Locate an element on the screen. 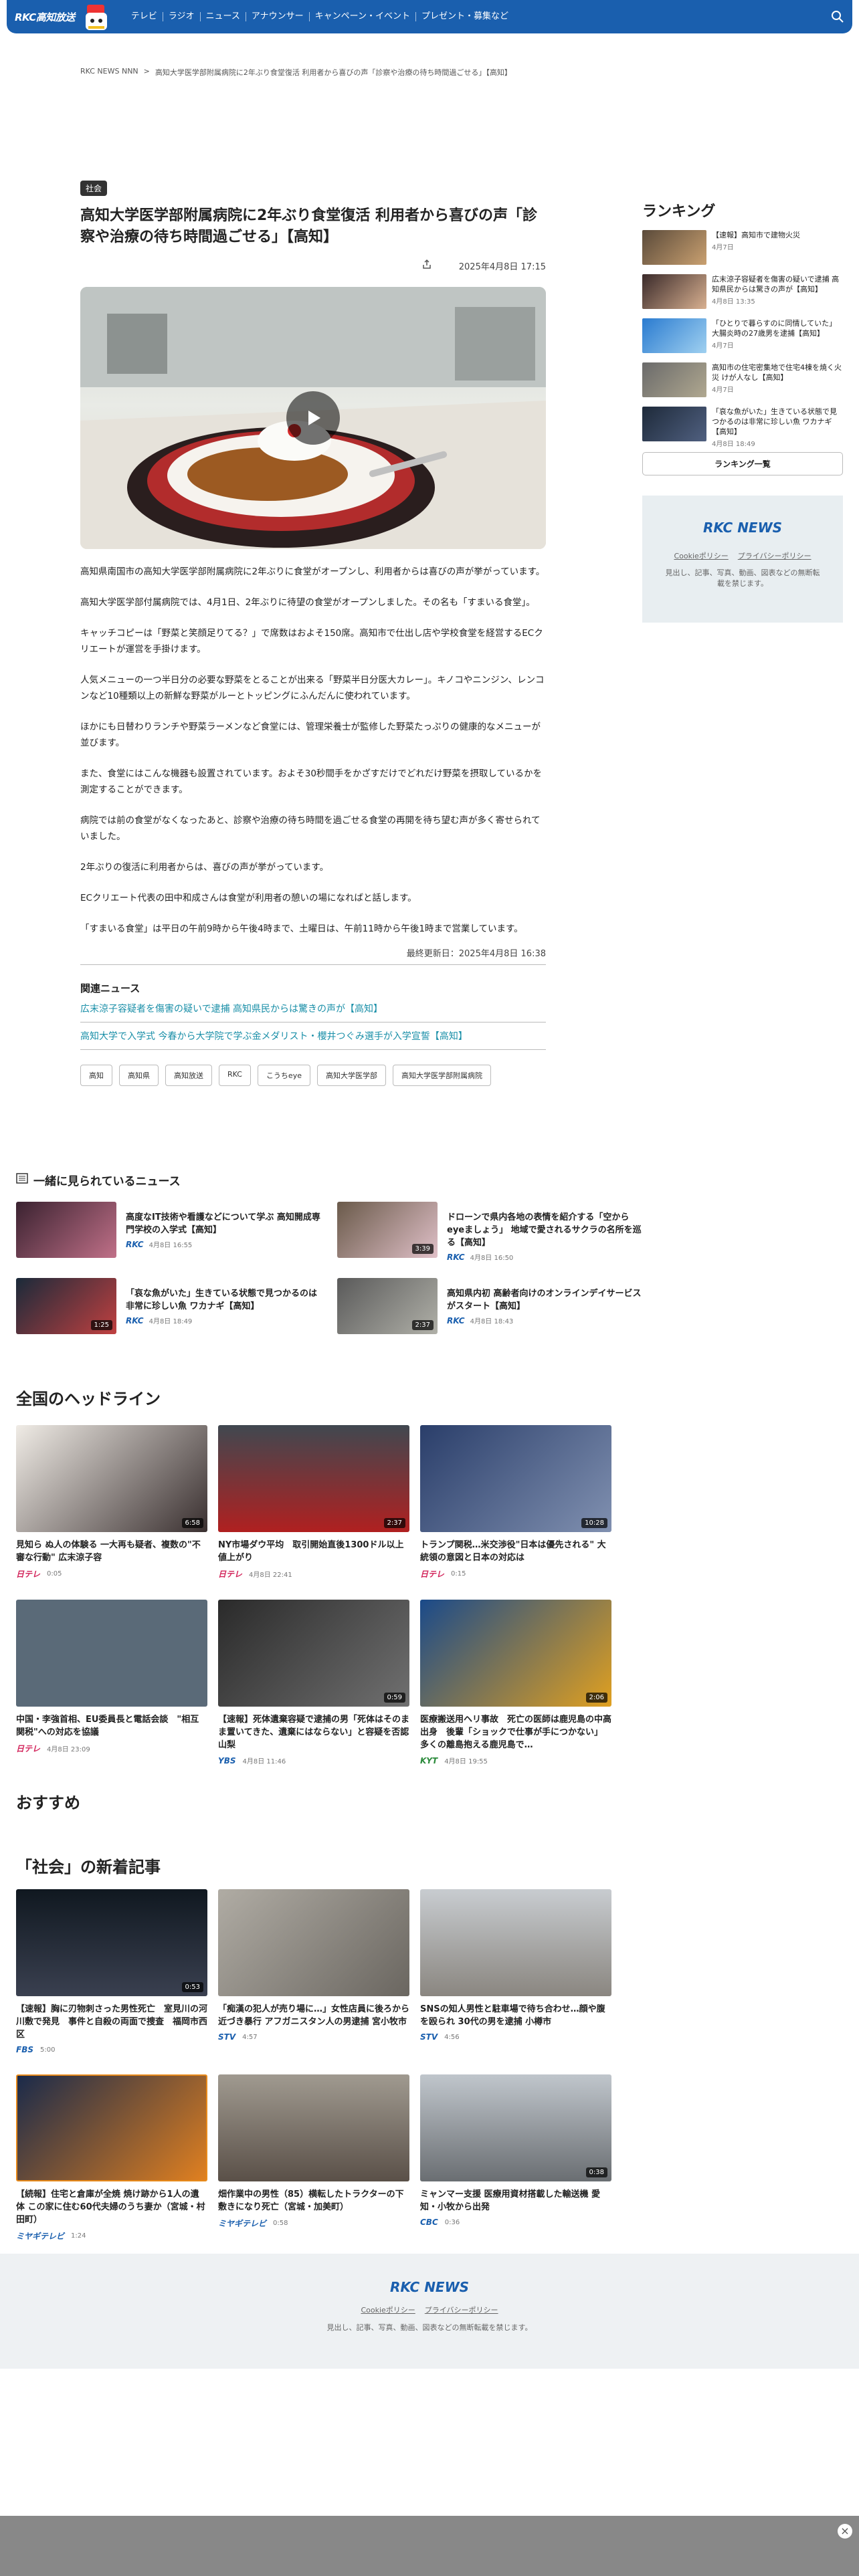  rkc-logo: RKC高知放送 is located at coordinates (45, 17).